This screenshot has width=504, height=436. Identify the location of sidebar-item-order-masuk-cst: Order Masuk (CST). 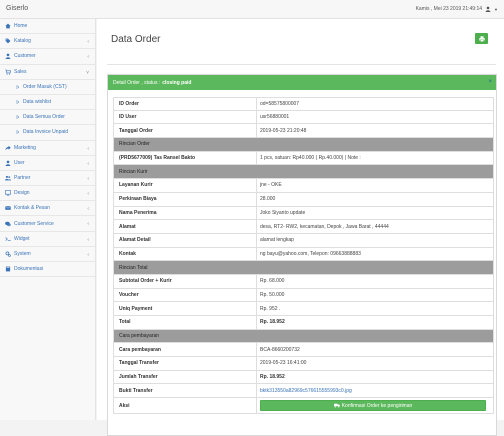
(47, 87).